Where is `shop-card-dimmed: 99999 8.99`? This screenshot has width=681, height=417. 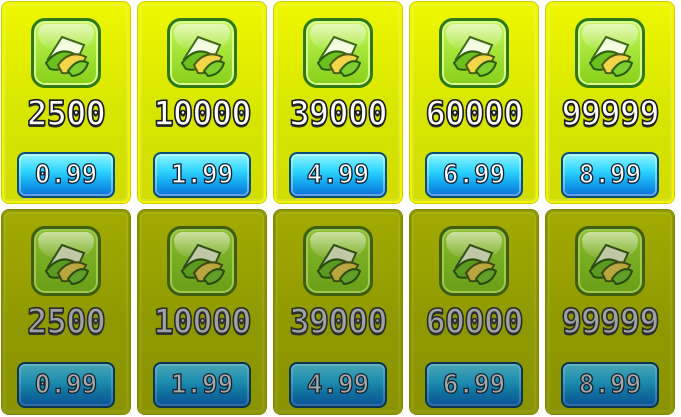
shop-card-dimmed: 99999 8.99 is located at coordinates (610, 312).